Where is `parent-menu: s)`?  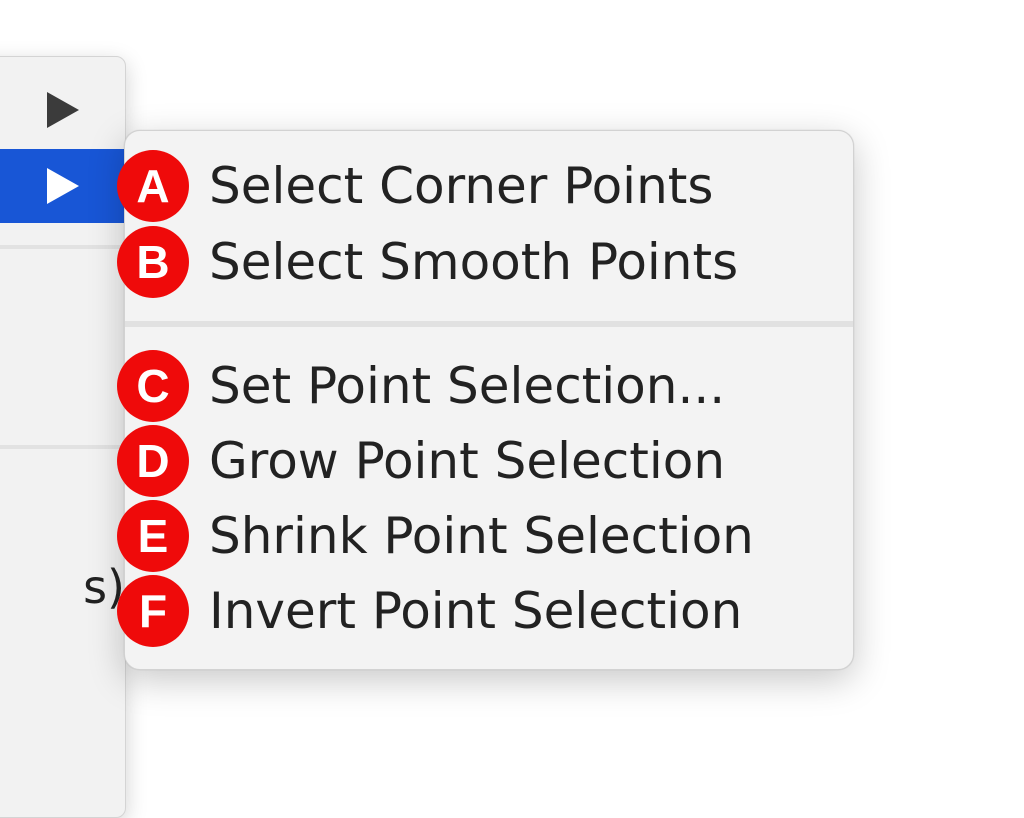
parent-menu: s) is located at coordinates (63, 437).